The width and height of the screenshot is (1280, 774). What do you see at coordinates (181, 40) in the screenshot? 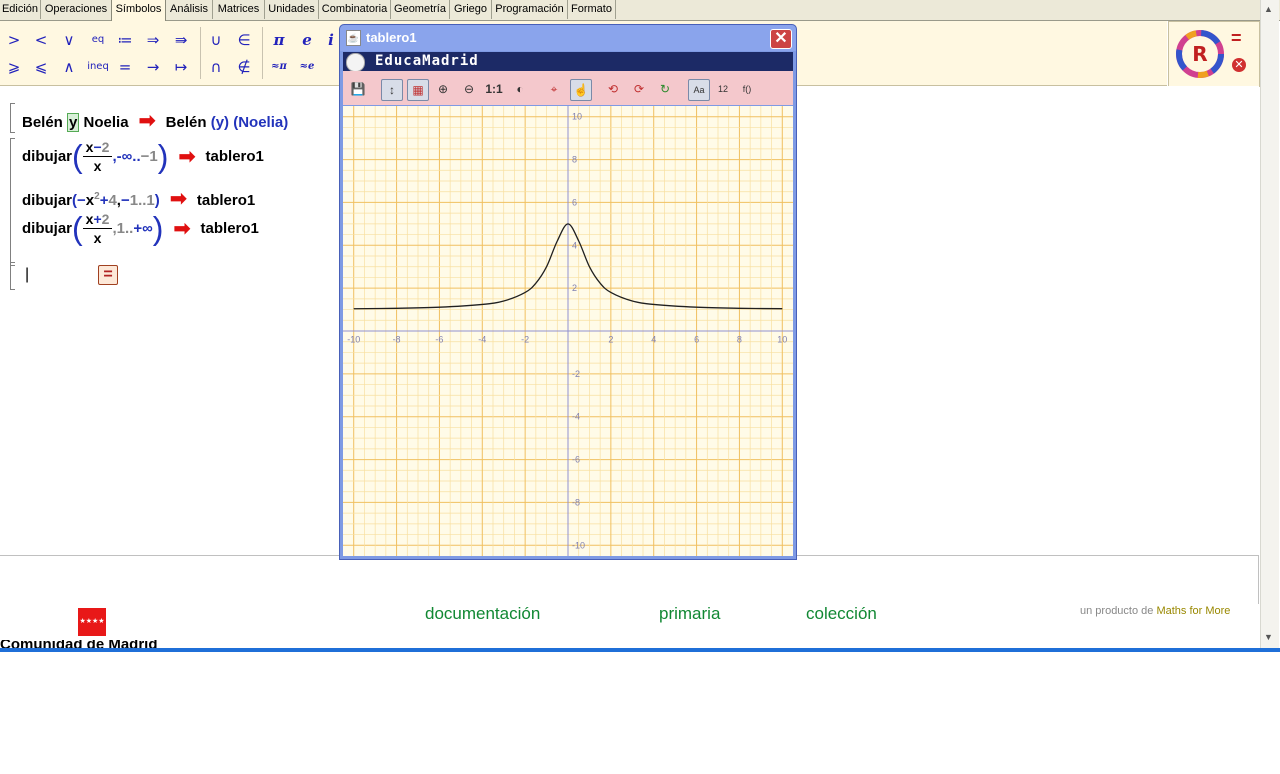
I see `triple-implies-symbol: ⇛` at bounding box center [181, 40].